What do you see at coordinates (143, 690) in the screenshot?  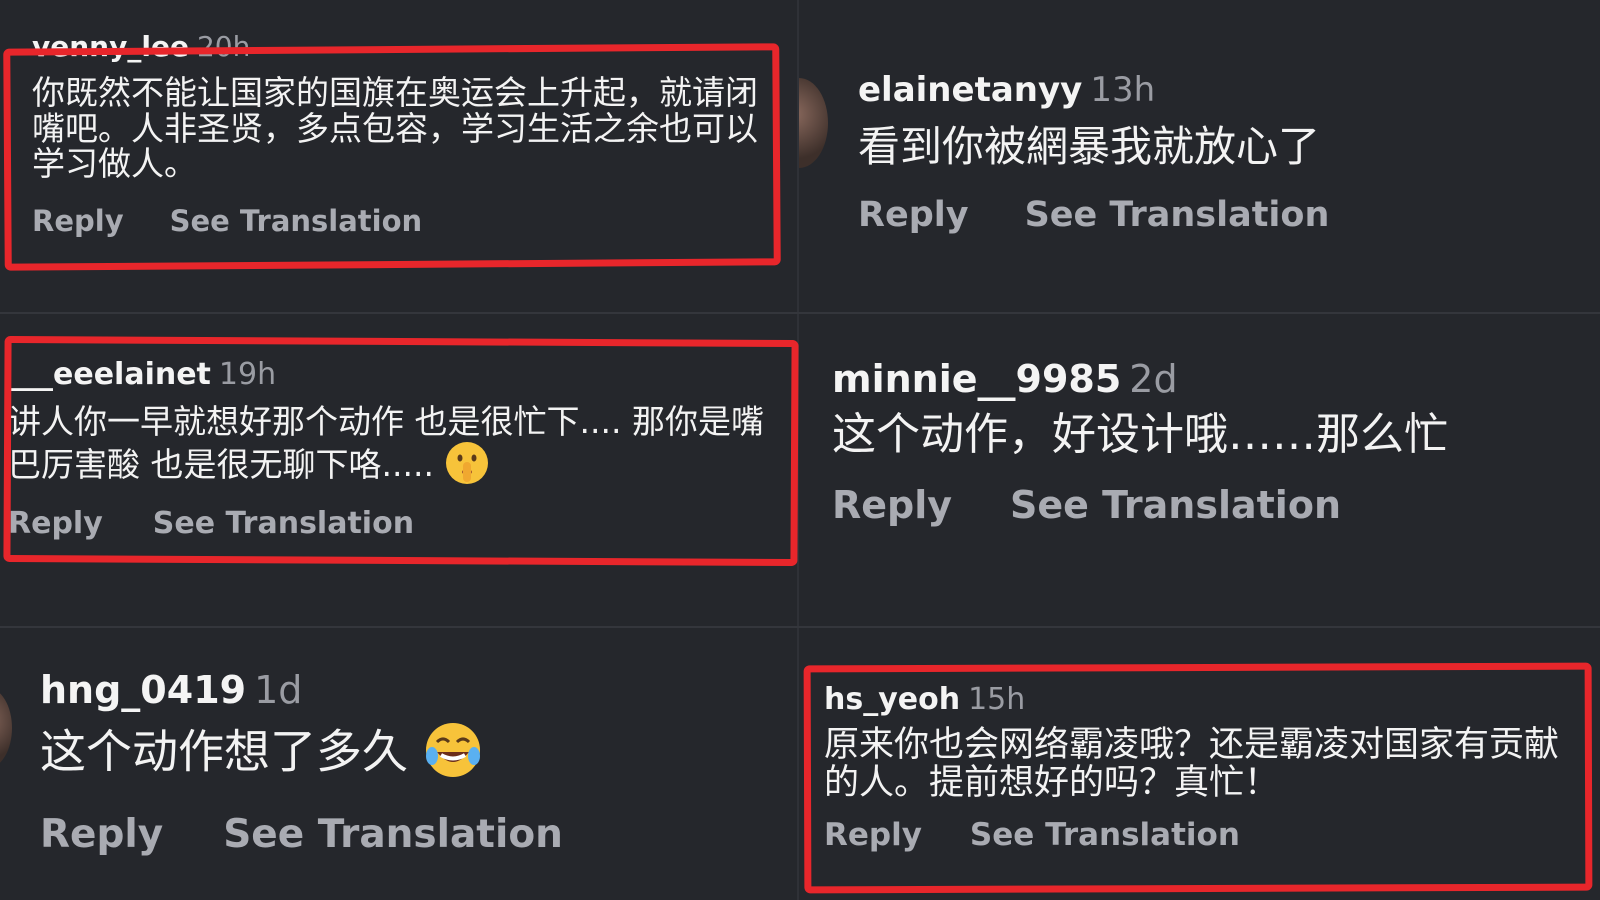 I see `username: hng_0419` at bounding box center [143, 690].